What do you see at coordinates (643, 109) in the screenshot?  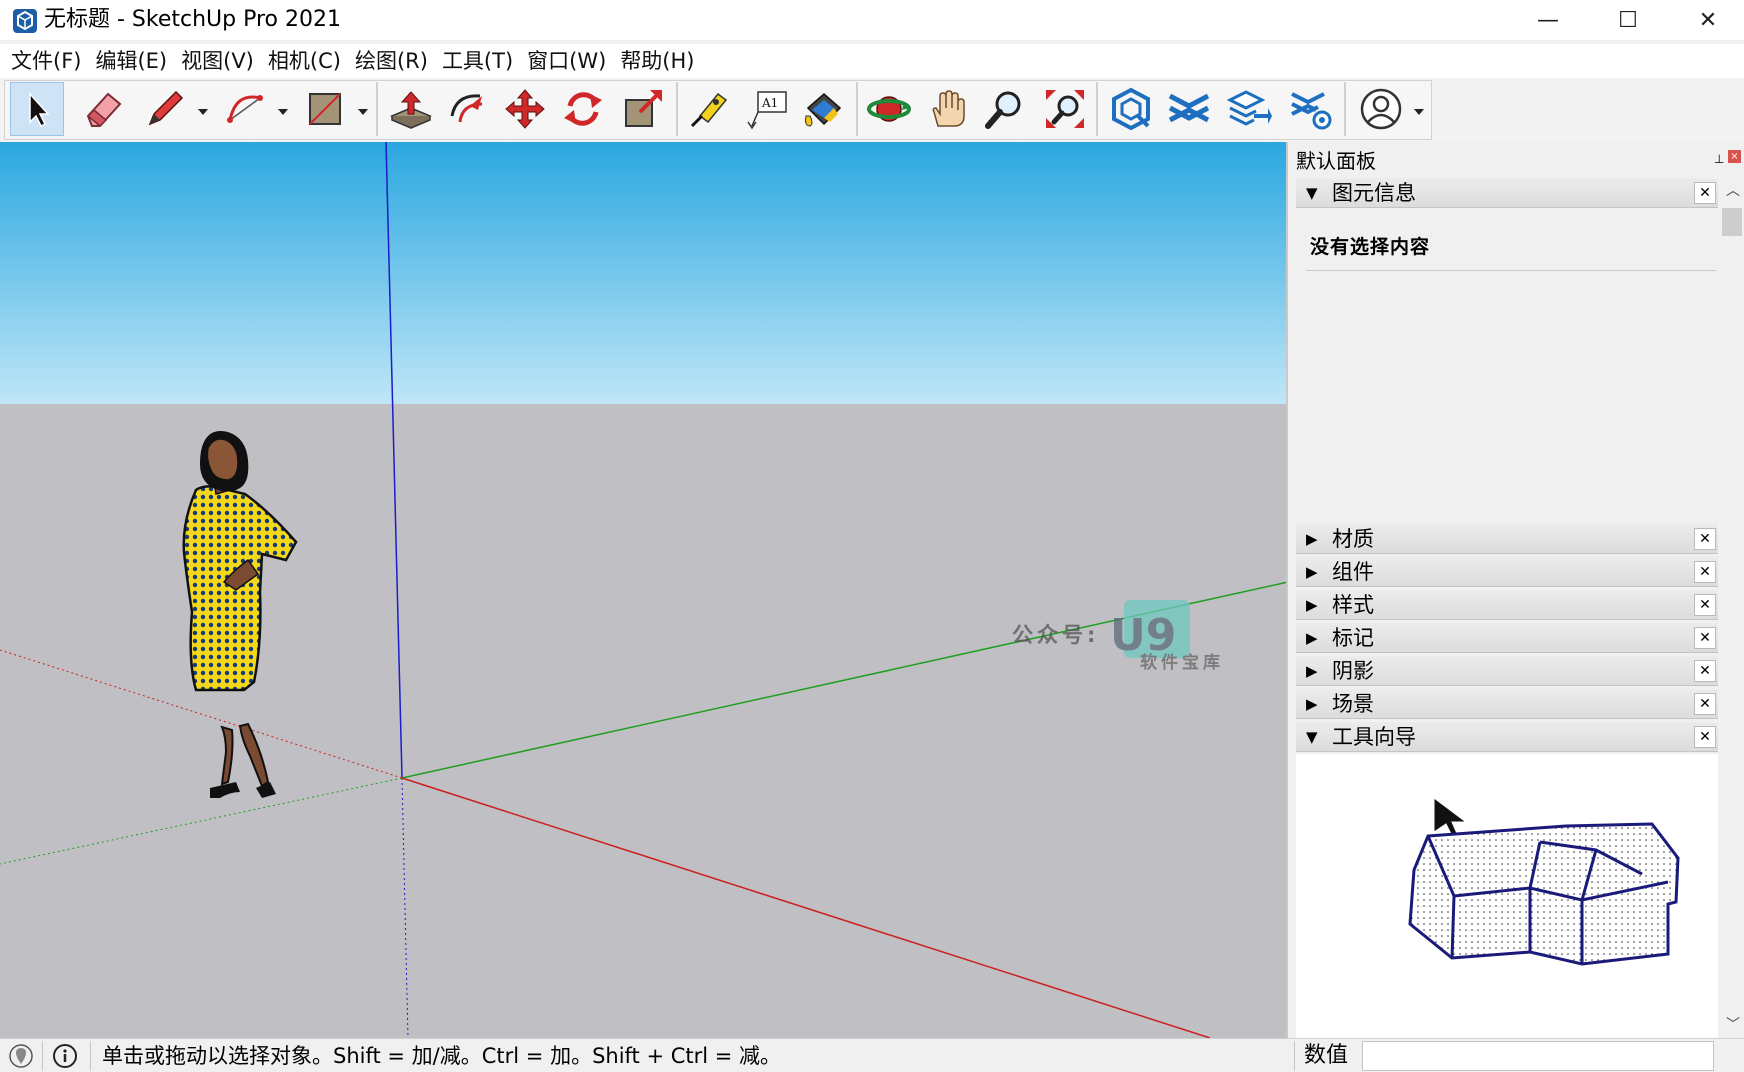 I see `scale-tool-button` at bounding box center [643, 109].